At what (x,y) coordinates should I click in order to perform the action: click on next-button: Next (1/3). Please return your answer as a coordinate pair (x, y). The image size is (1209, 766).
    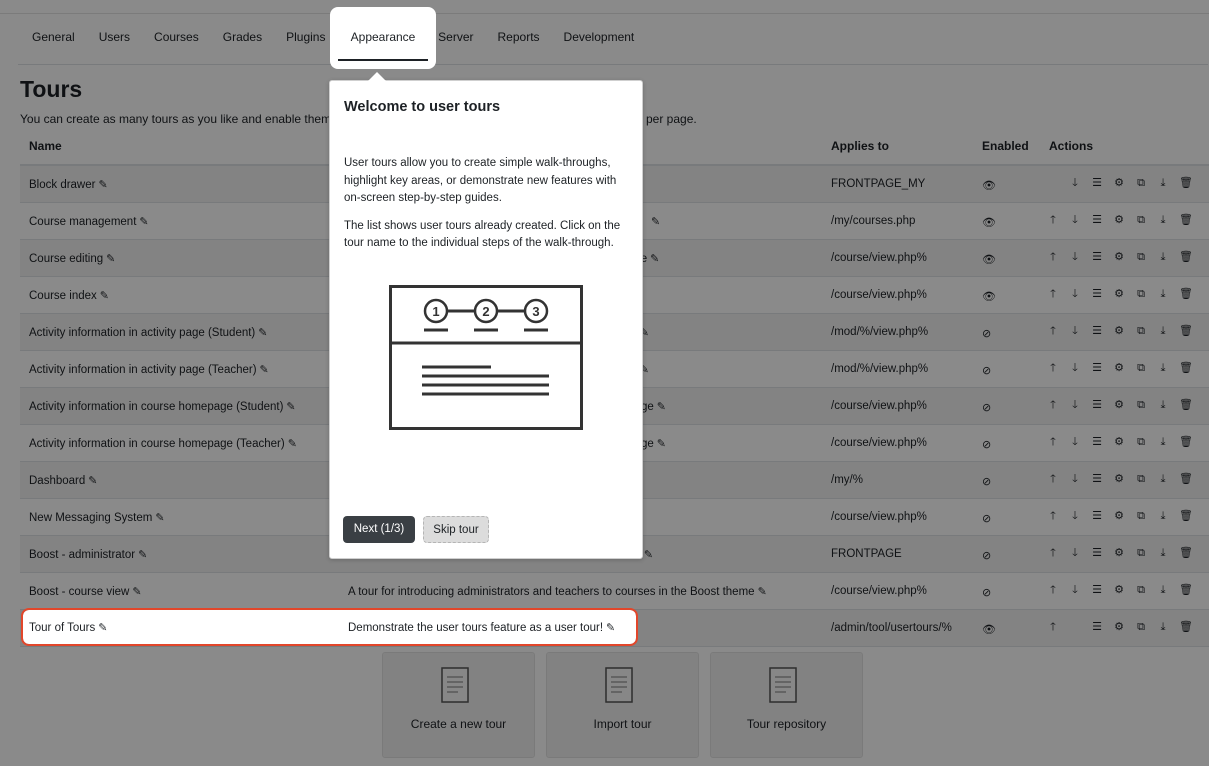
    Looking at the image, I should click on (379, 529).